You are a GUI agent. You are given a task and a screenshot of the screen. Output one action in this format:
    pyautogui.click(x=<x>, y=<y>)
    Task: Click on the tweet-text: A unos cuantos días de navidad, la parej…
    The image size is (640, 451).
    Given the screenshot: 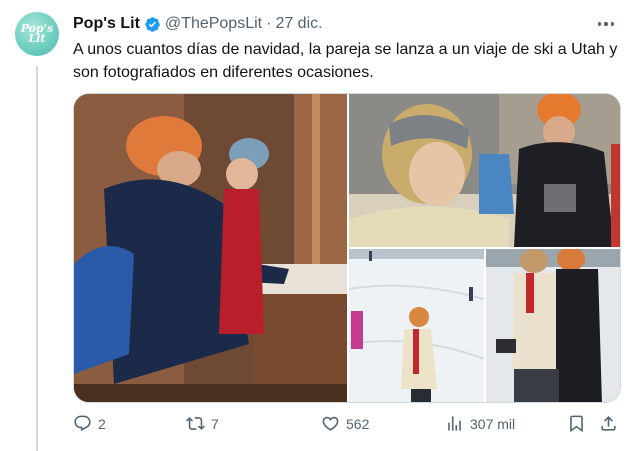 What is the action you would take?
    pyautogui.click(x=345, y=61)
    